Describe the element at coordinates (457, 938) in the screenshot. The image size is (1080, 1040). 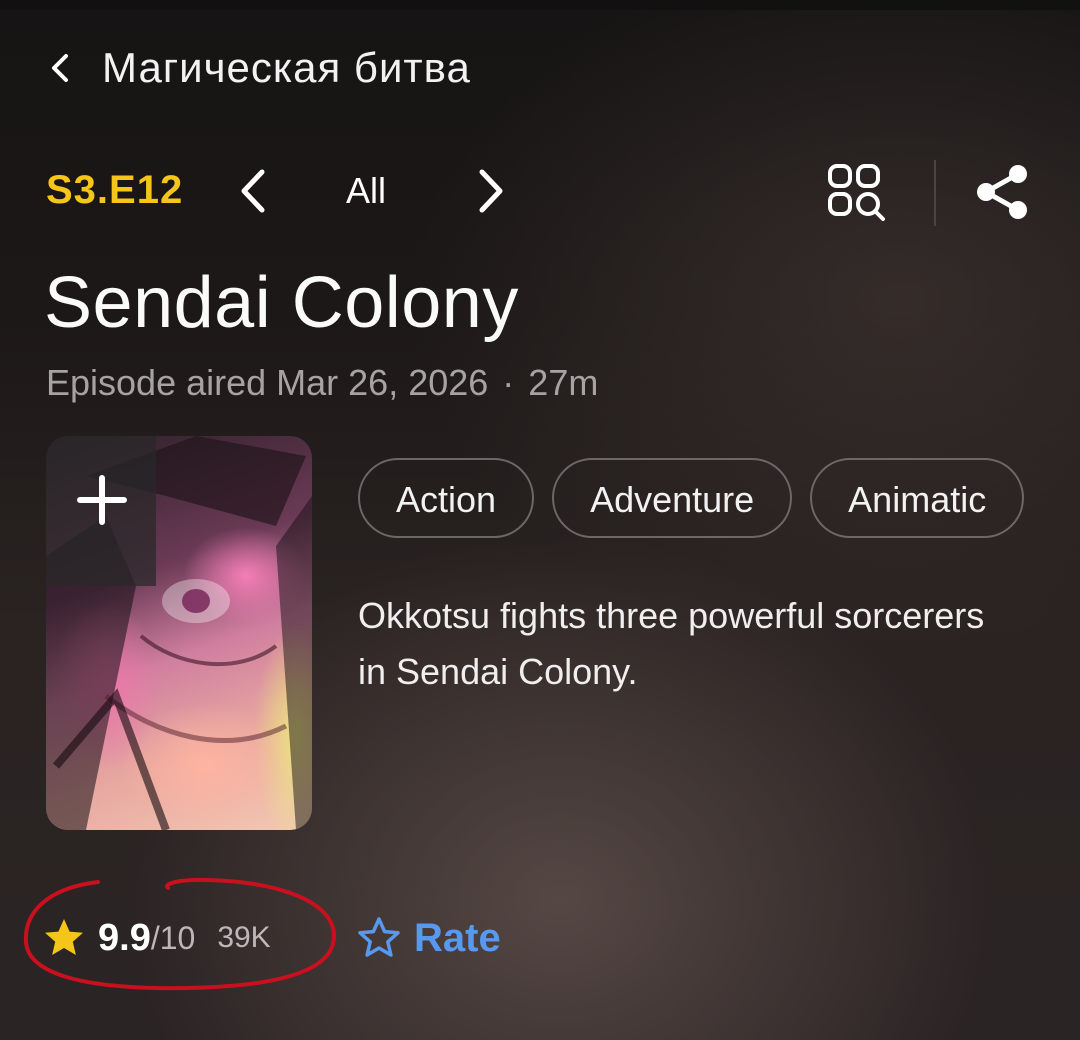
I see `rate-label: Rate` at that location.